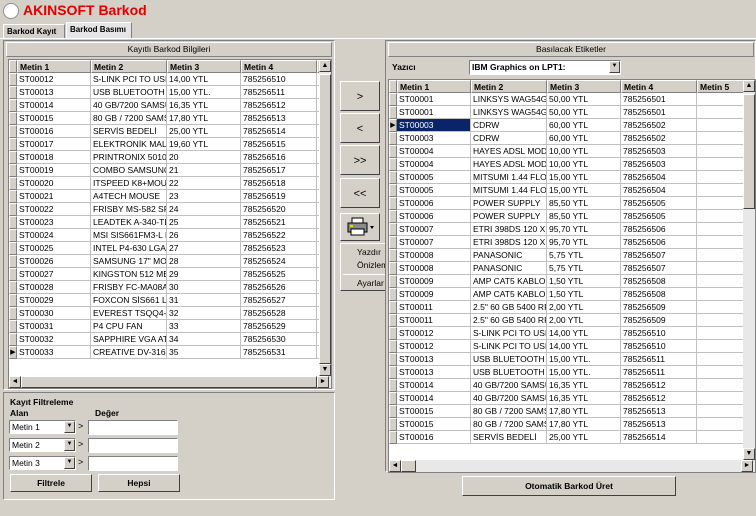 Image resolution: width=756 pixels, height=516 pixels. What do you see at coordinates (129, 222) in the screenshot?
I see `table-cell: LEADTEK A-340-TD` at bounding box center [129, 222].